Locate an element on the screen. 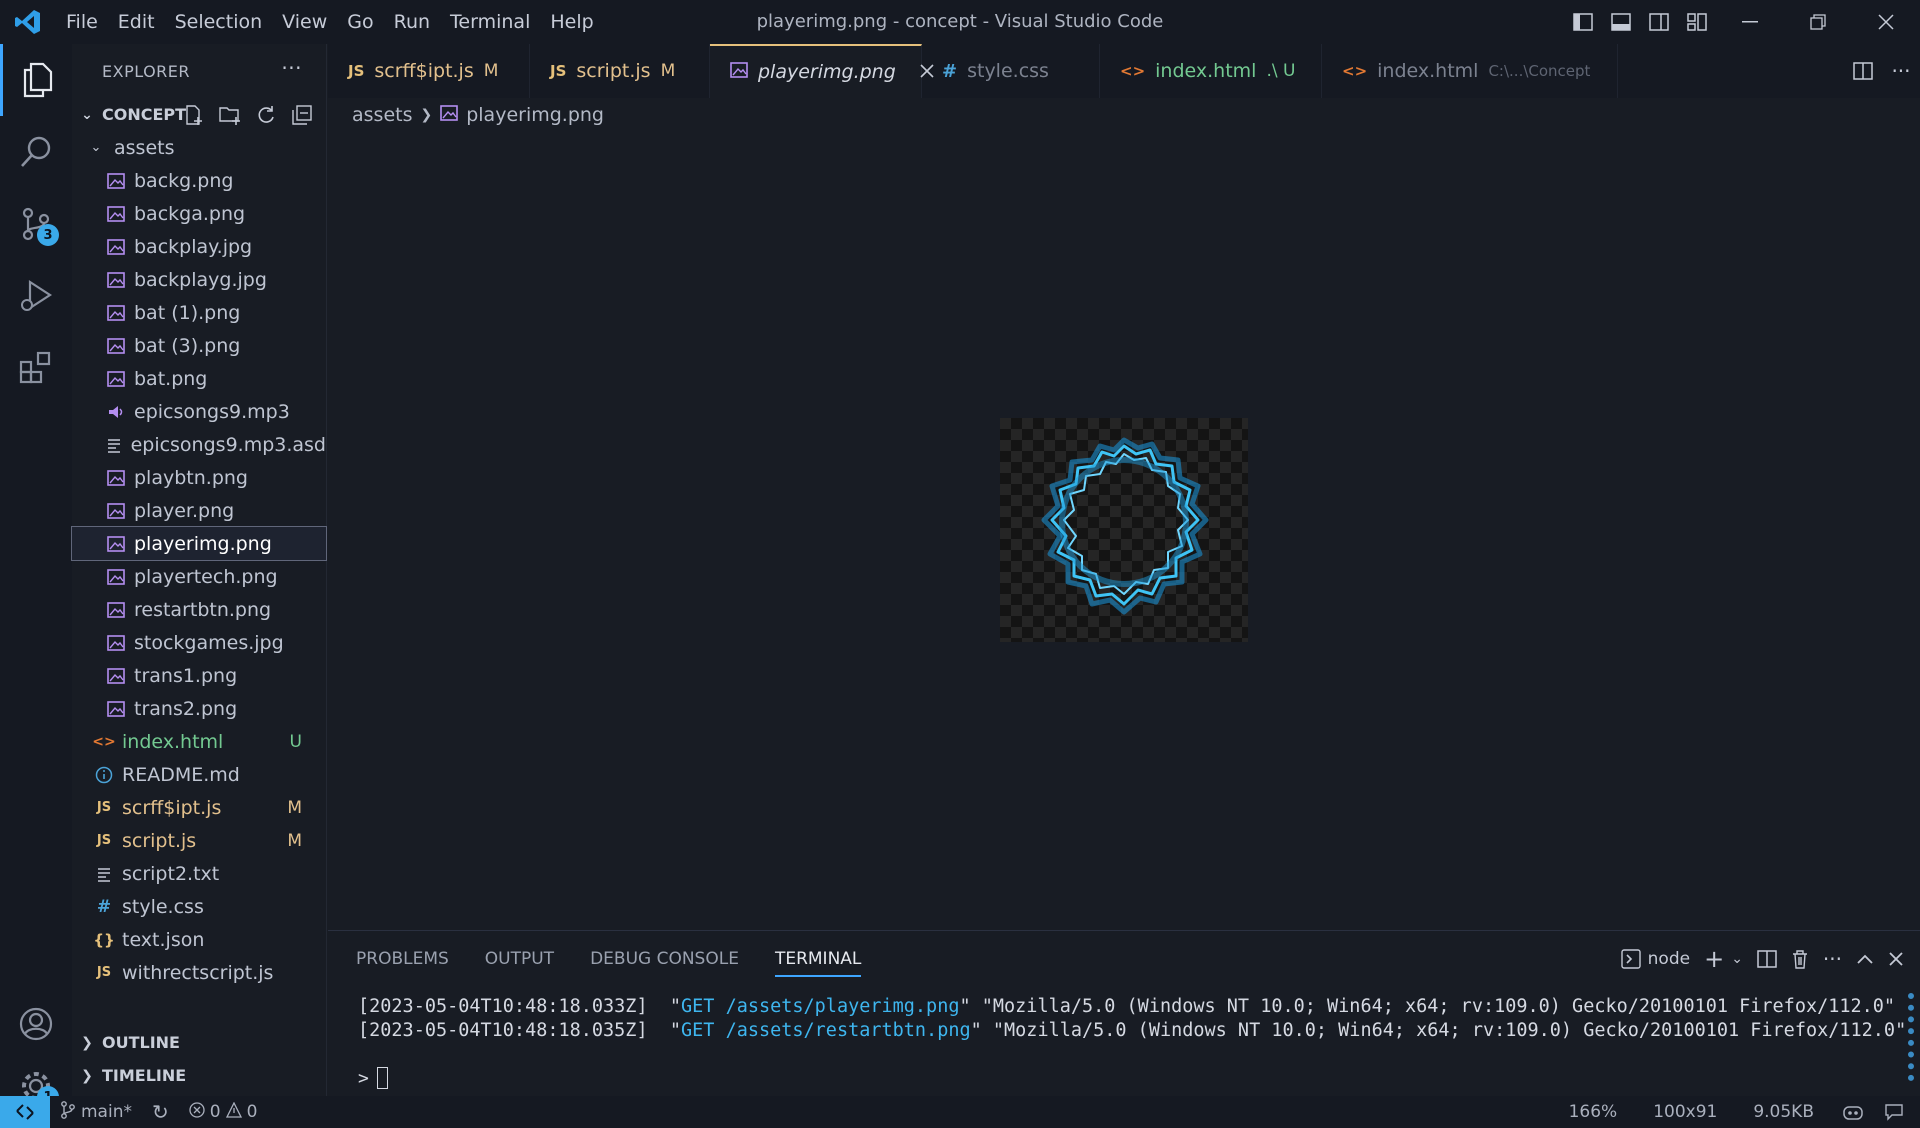 The image size is (1920, 1128). file-item: backg.png is located at coordinates (199, 180).